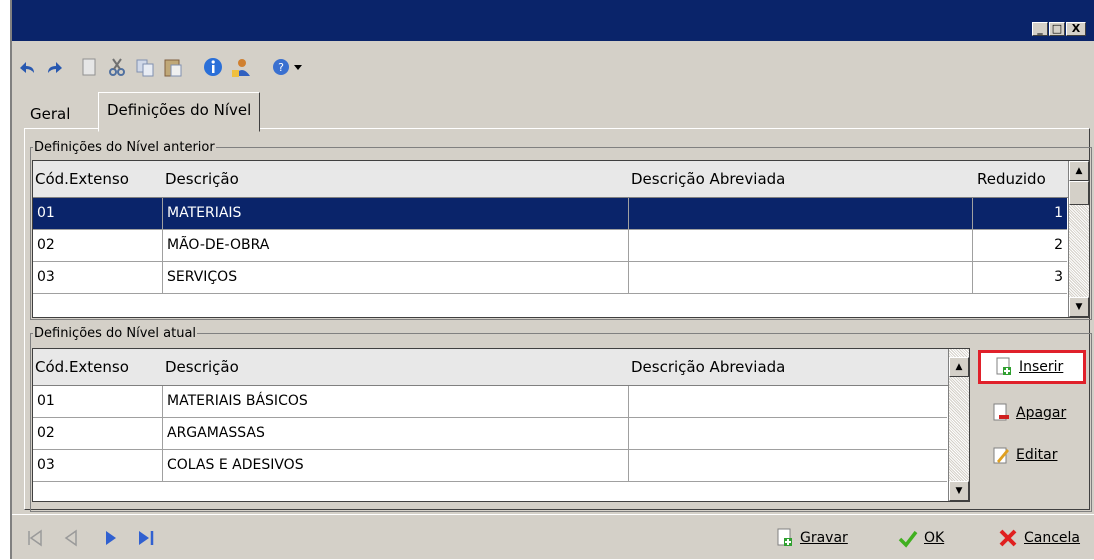  What do you see at coordinates (1024, 455) in the screenshot?
I see `edit-button: Editar` at bounding box center [1024, 455].